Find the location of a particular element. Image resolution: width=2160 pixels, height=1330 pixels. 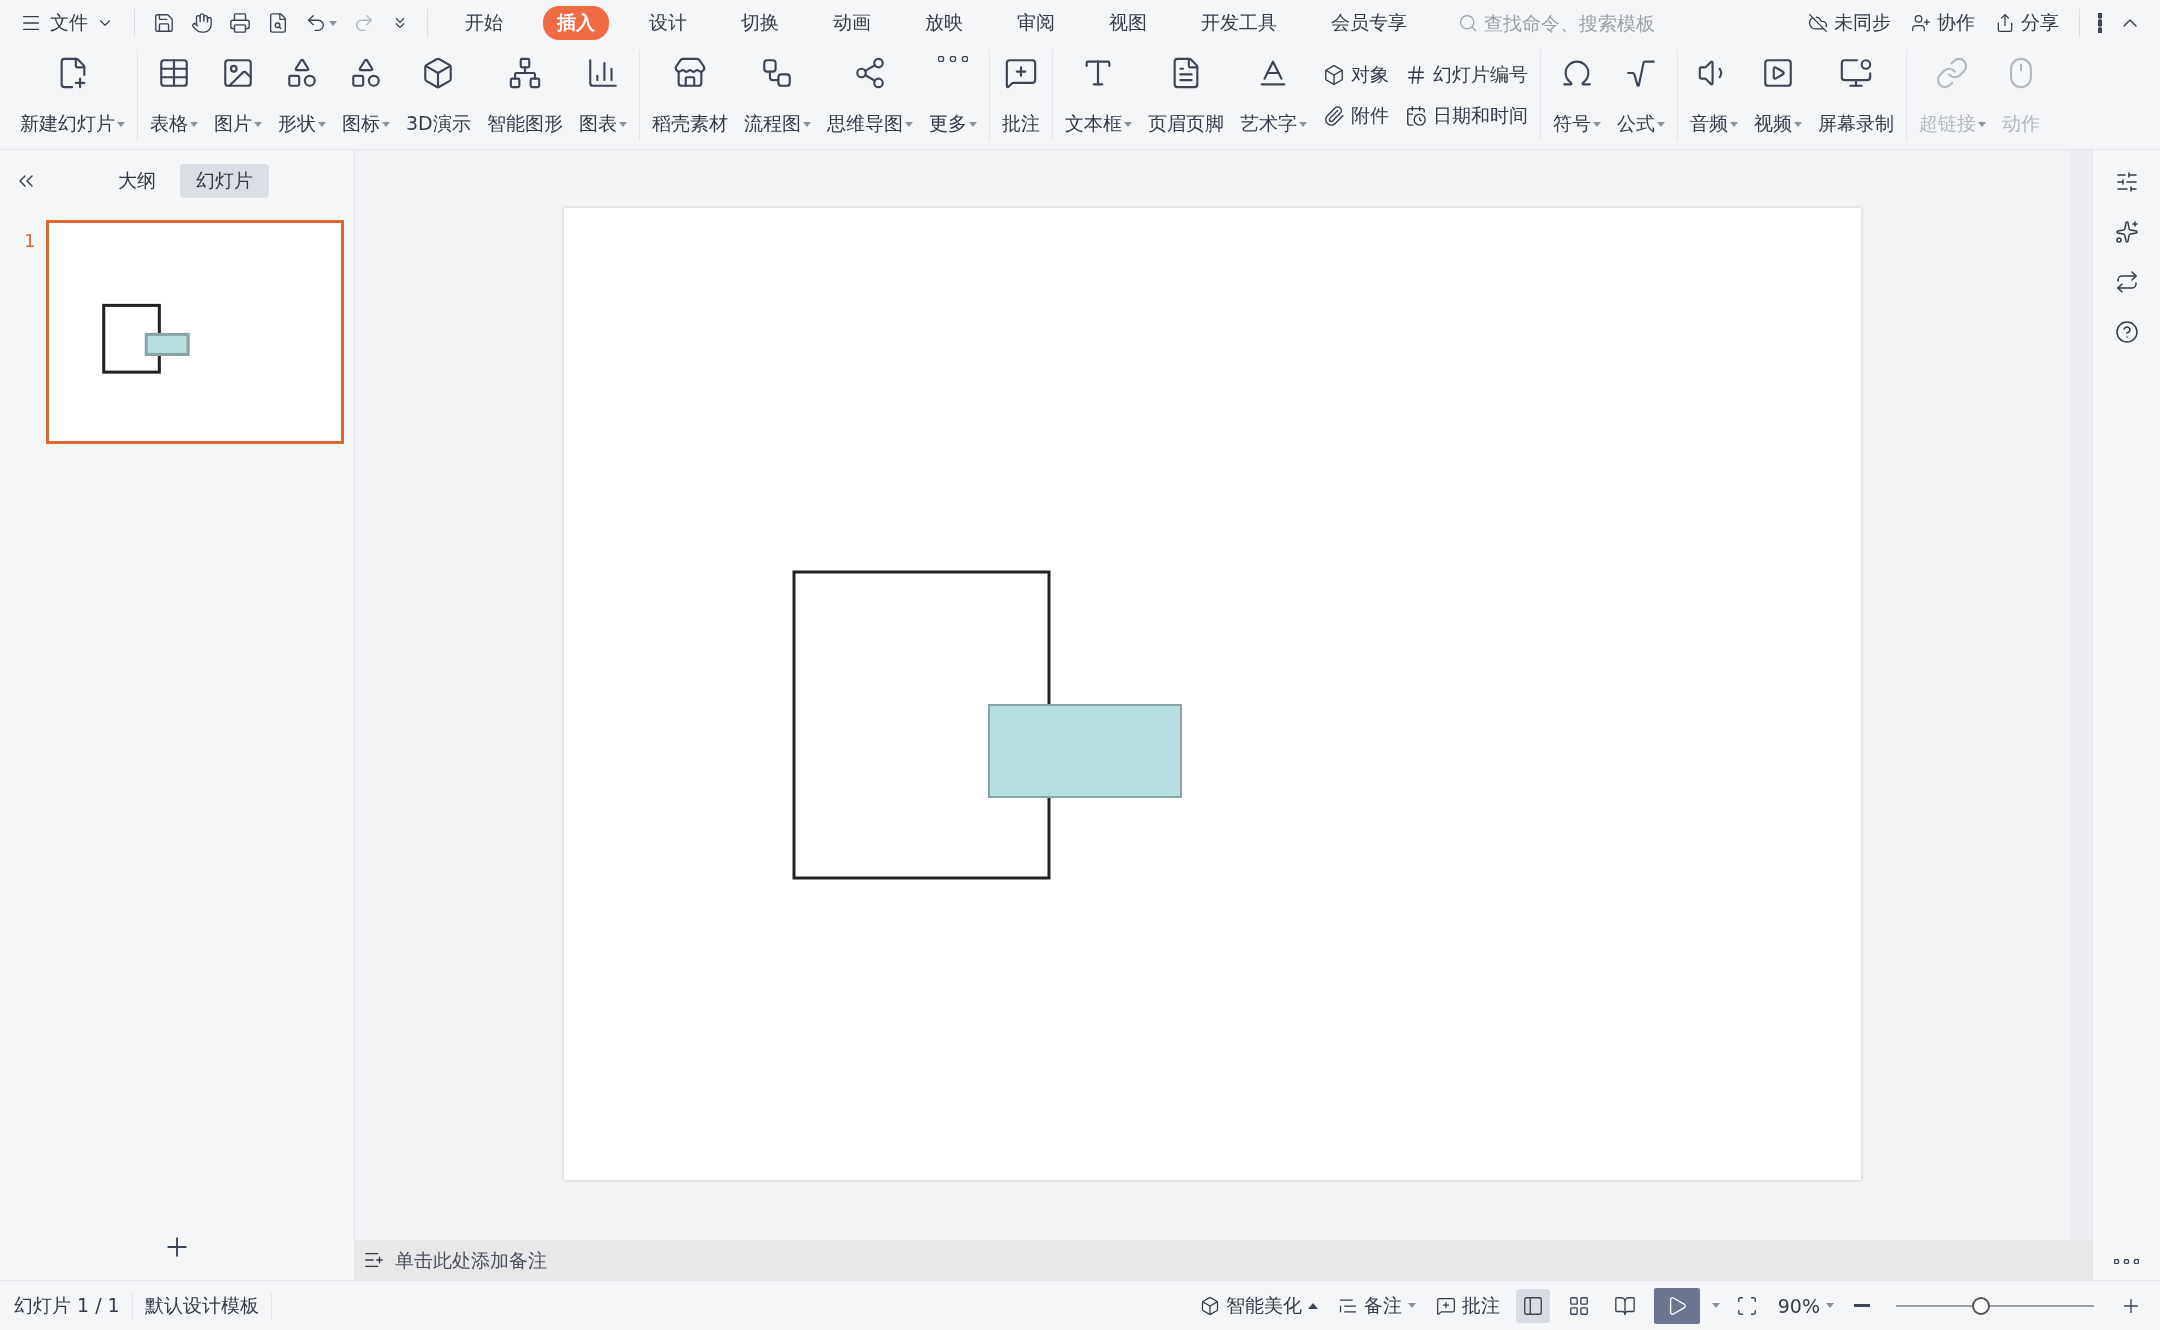

search-icon is located at coordinates (1468, 23).